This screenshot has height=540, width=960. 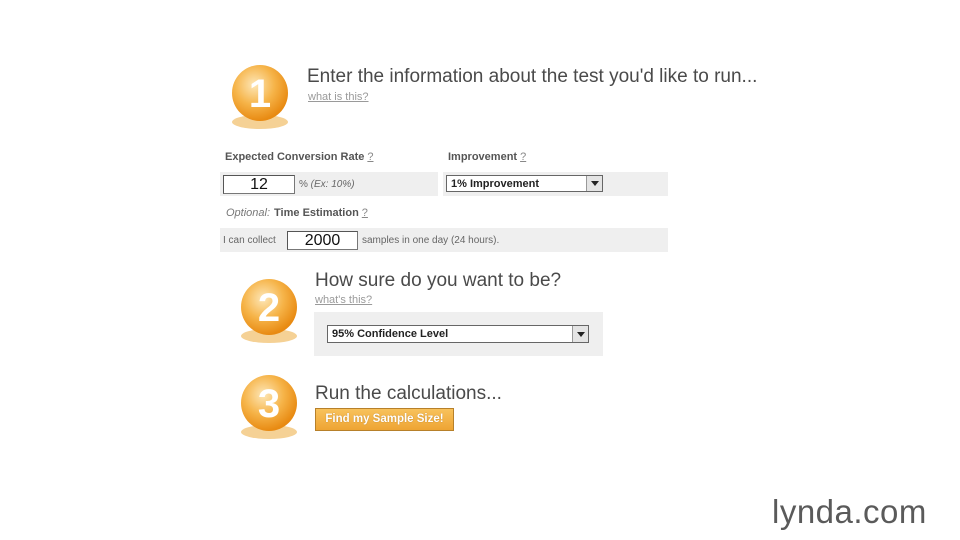 What do you see at coordinates (259, 184) in the screenshot?
I see `conversion-rate-input` at bounding box center [259, 184].